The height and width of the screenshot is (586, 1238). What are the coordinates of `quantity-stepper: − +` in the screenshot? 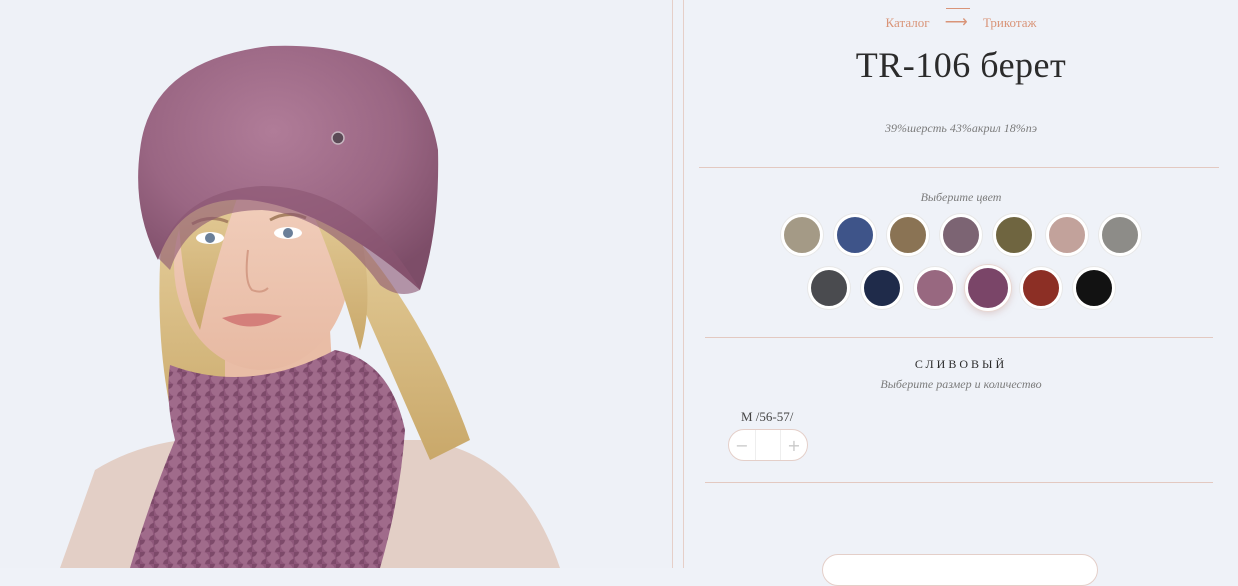 It's located at (768, 445).